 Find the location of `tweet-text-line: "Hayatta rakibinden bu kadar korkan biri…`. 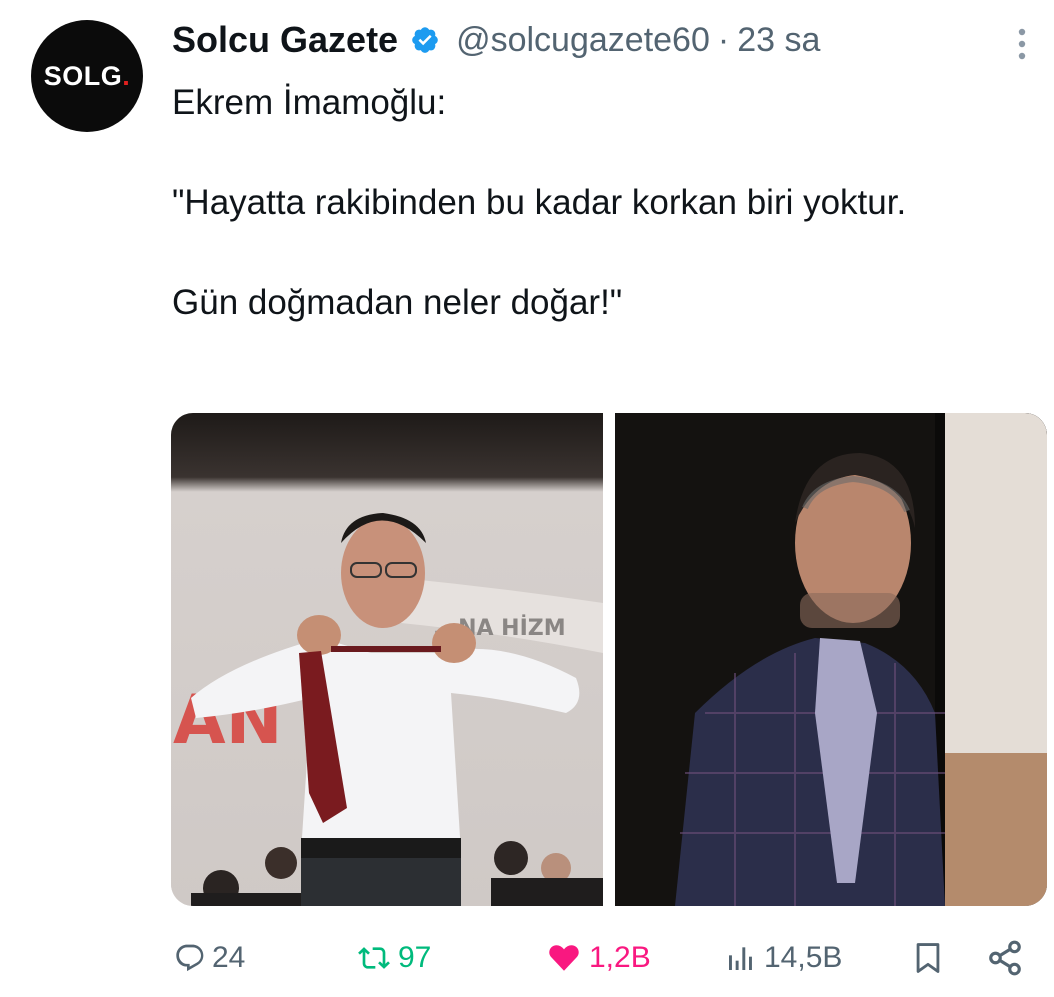

tweet-text-line: "Hayatta rakibinden bu kadar korkan biri… is located at coordinates (539, 202).